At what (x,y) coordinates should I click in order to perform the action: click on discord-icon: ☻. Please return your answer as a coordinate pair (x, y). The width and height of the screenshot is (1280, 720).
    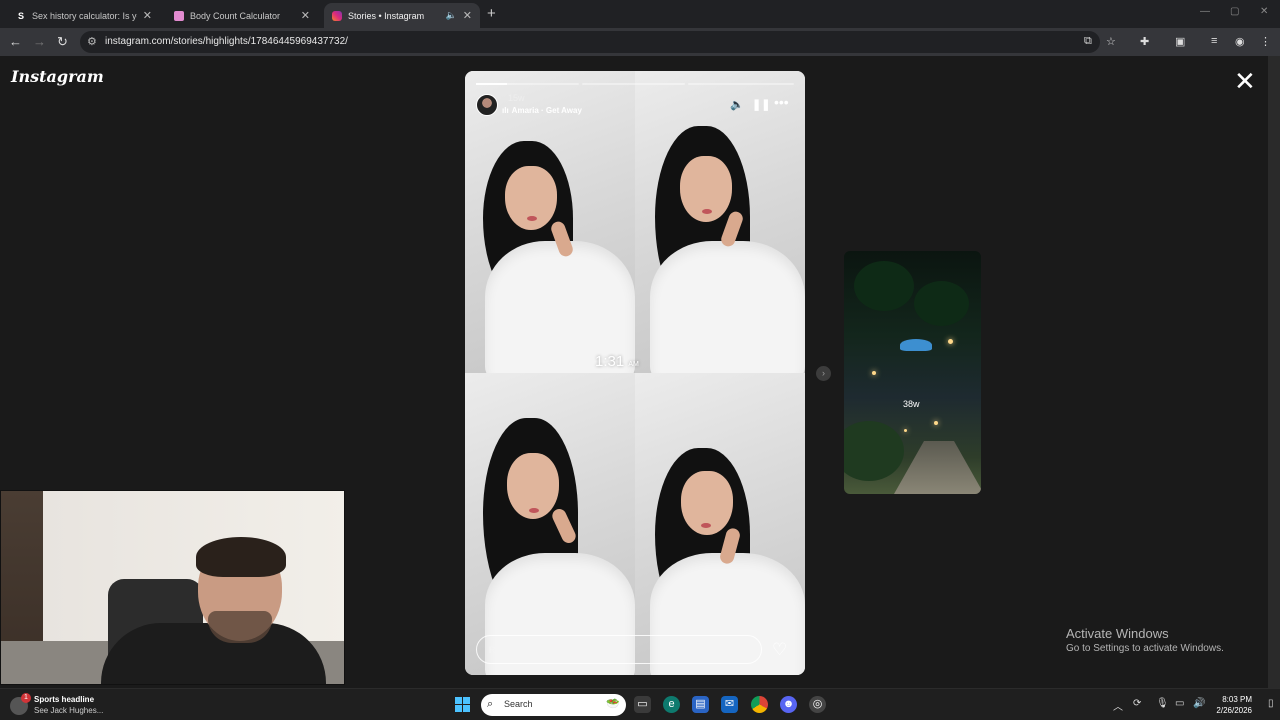
    Looking at the image, I should click on (788, 704).